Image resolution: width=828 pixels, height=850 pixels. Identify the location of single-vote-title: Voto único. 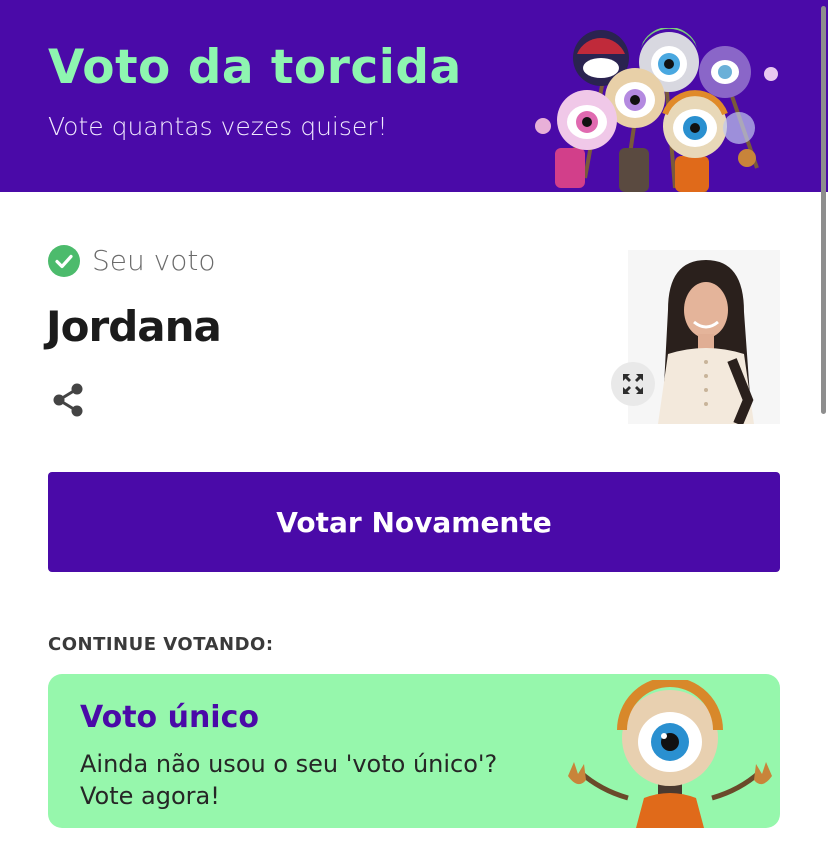
(169, 717).